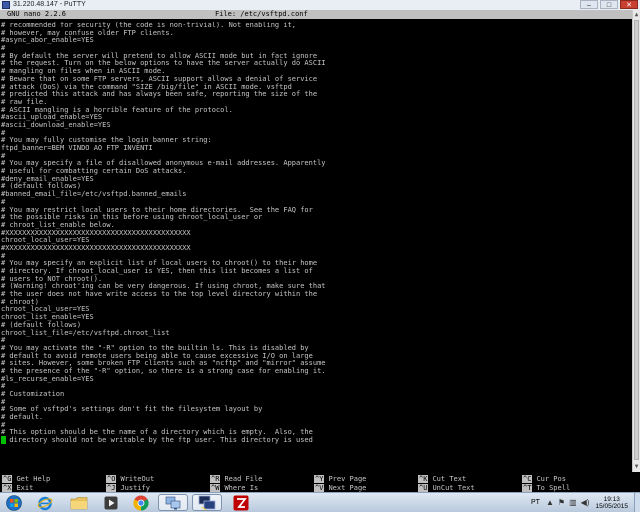 Image resolution: width=640 pixels, height=512 pixels. Describe the element at coordinates (261, 14) in the screenshot. I see `nano-filename: File: /etc/vsftpd.conf` at that location.